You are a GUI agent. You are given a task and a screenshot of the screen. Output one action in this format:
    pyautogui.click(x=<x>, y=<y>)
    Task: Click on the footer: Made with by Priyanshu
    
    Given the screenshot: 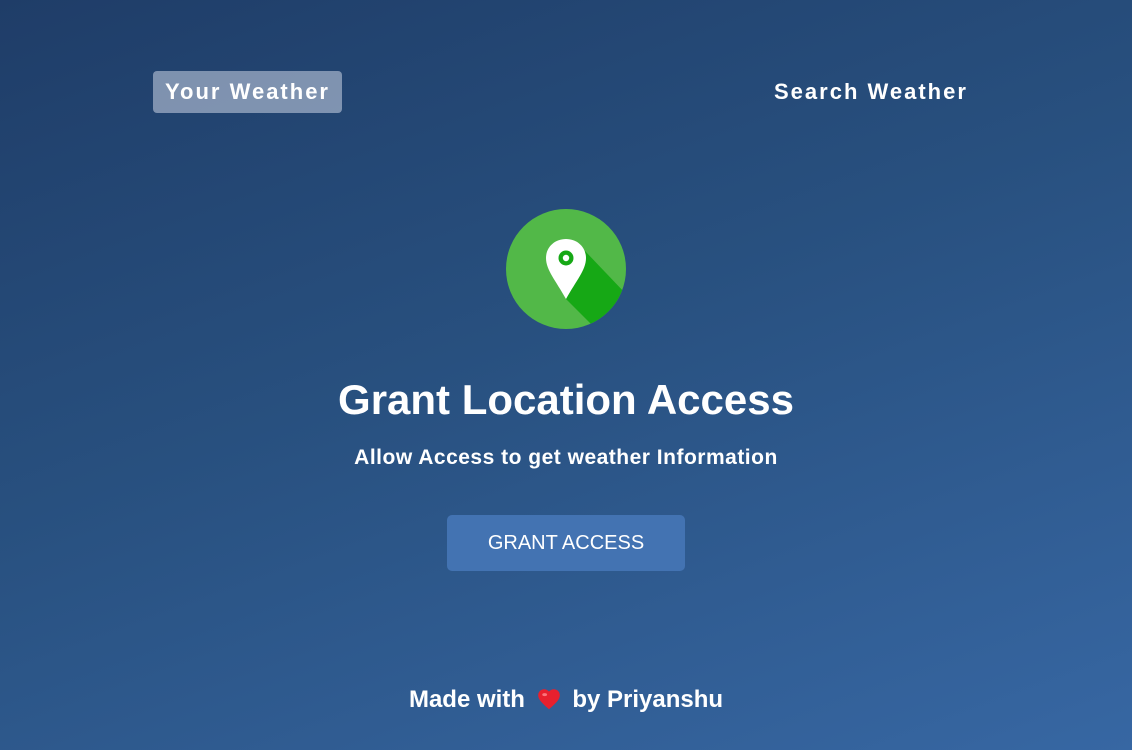 What is the action you would take?
    pyautogui.click(x=566, y=700)
    